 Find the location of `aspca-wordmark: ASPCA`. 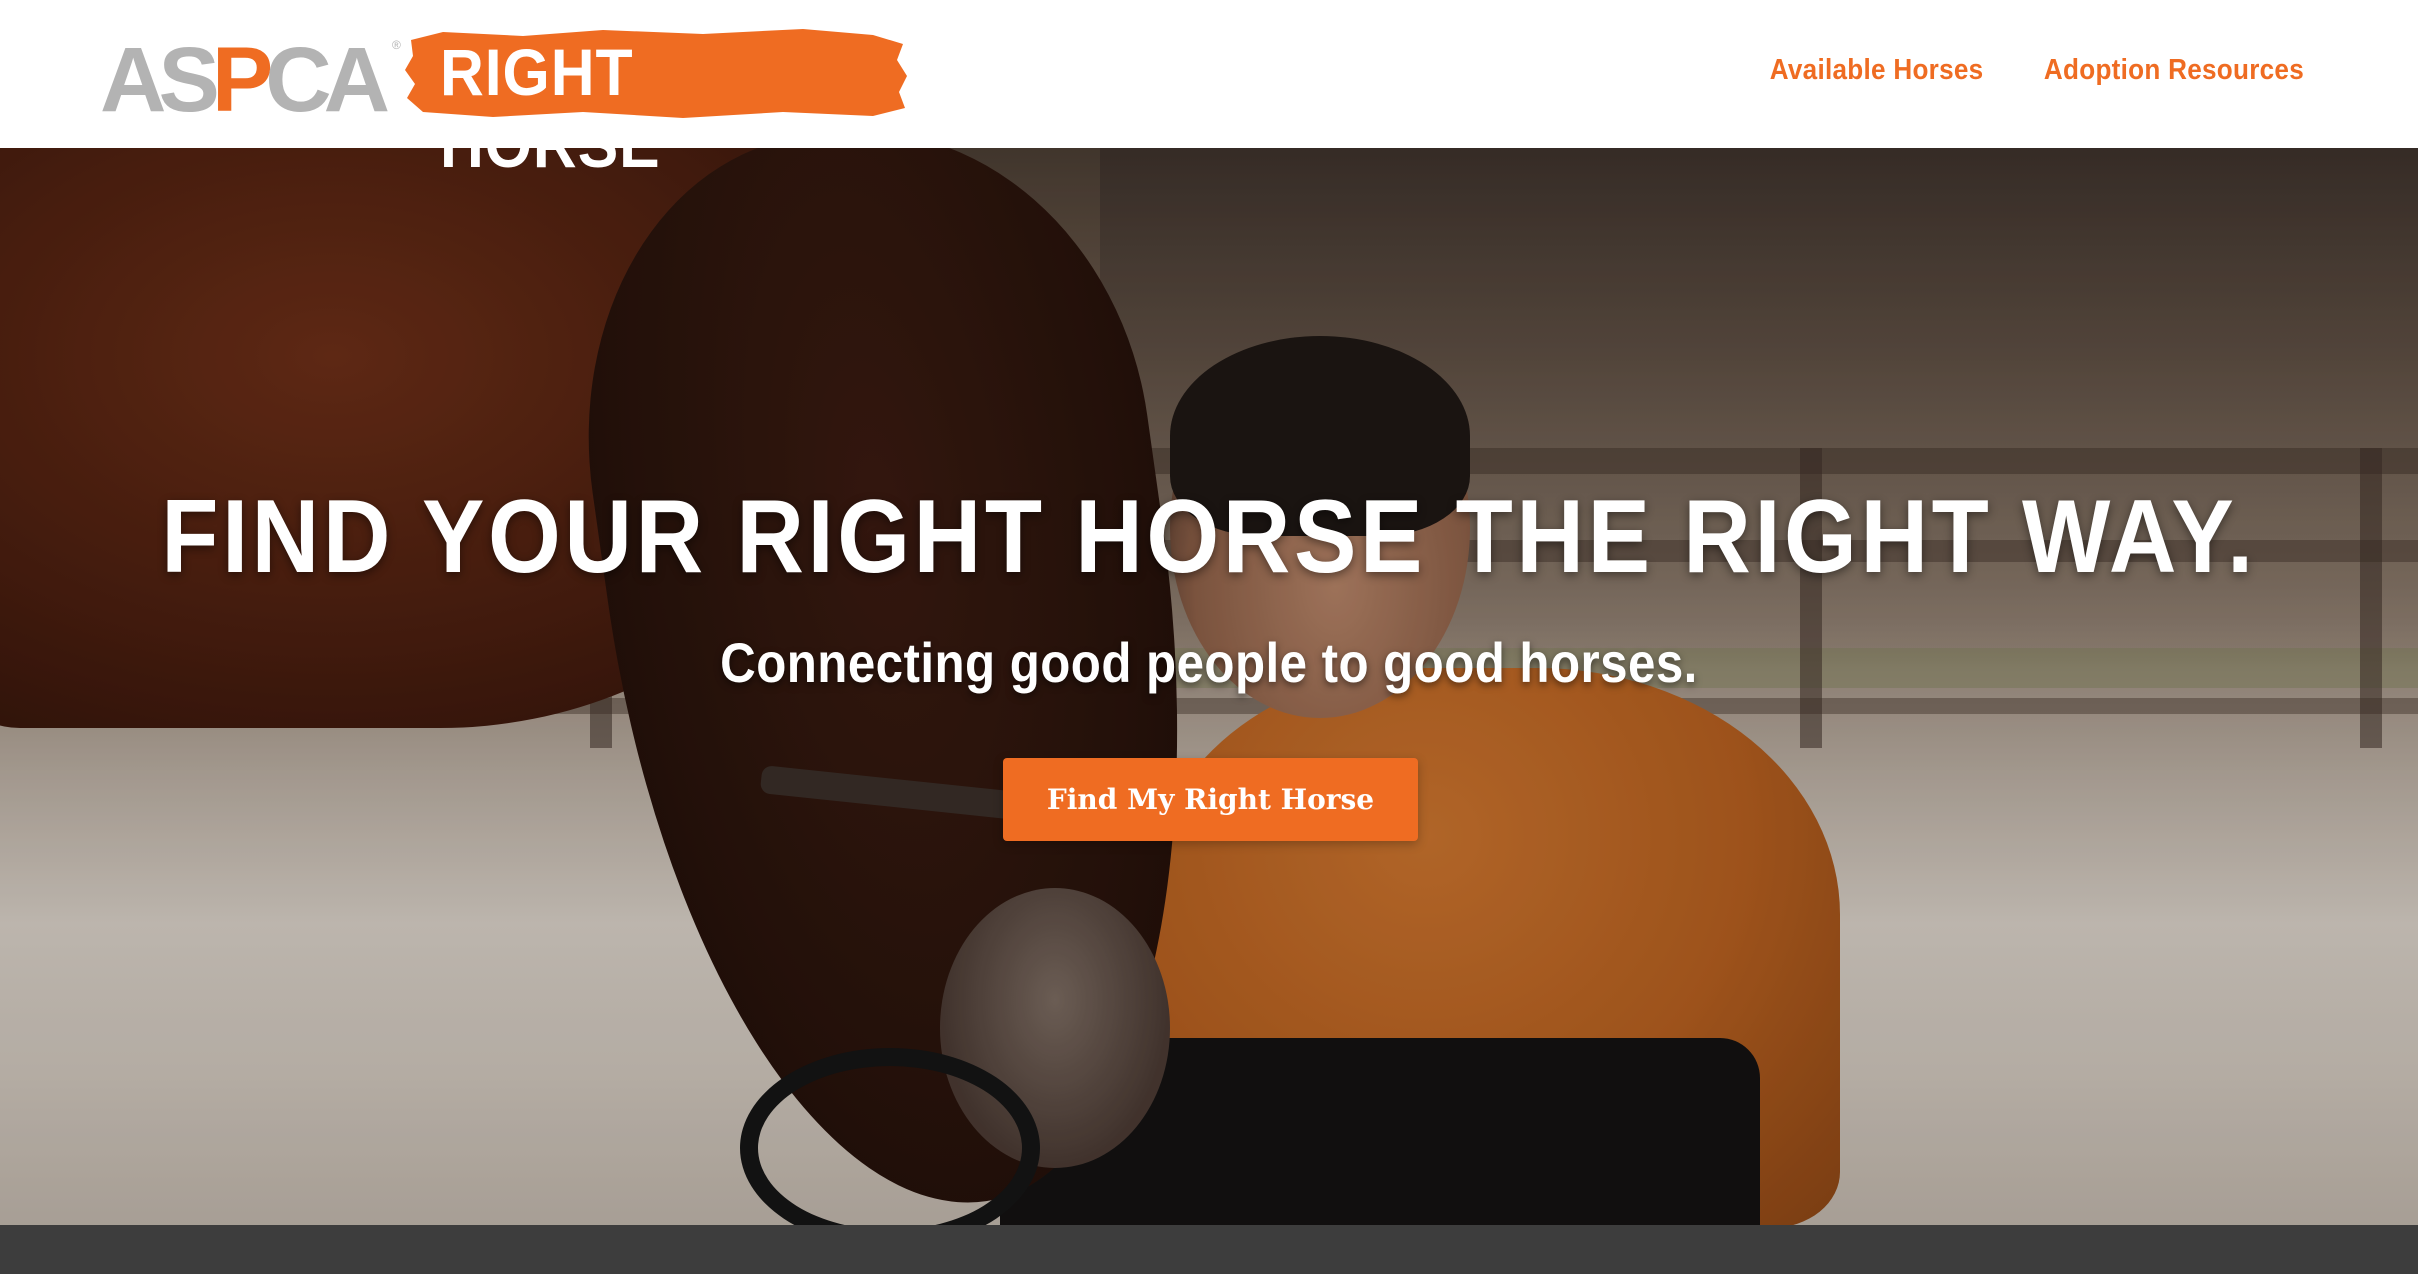

aspca-wordmark: ASPCA is located at coordinates (245, 80).